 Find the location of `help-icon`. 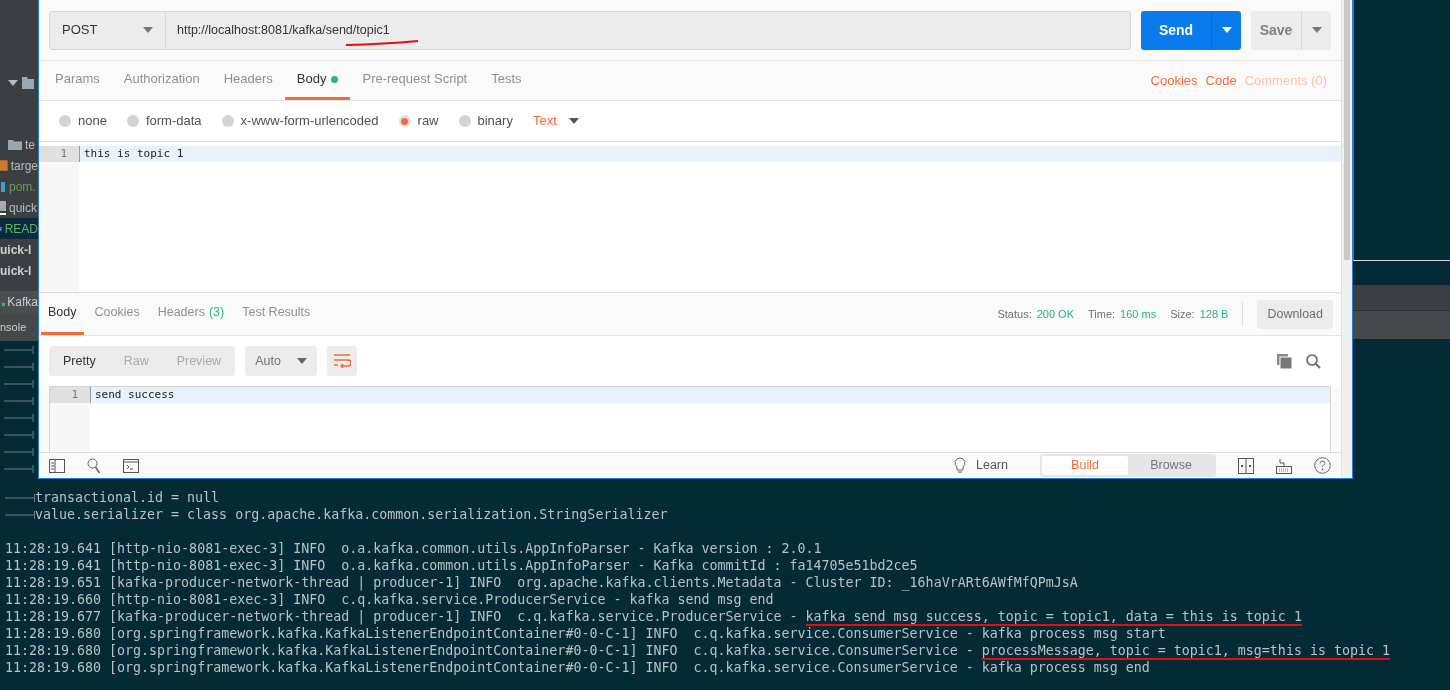

help-icon is located at coordinates (1322, 465).